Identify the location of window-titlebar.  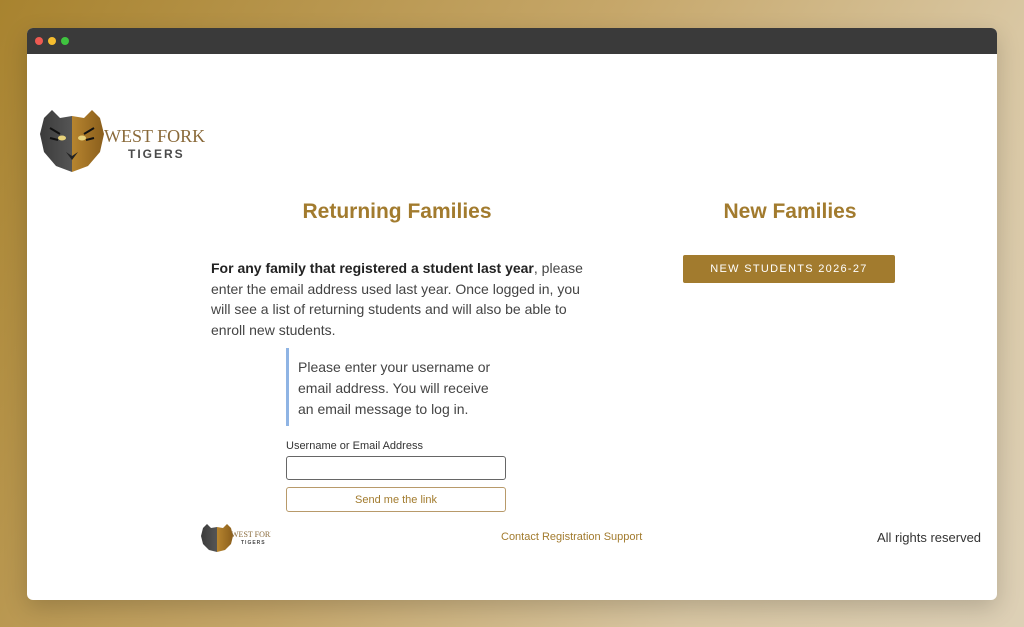
(512, 41).